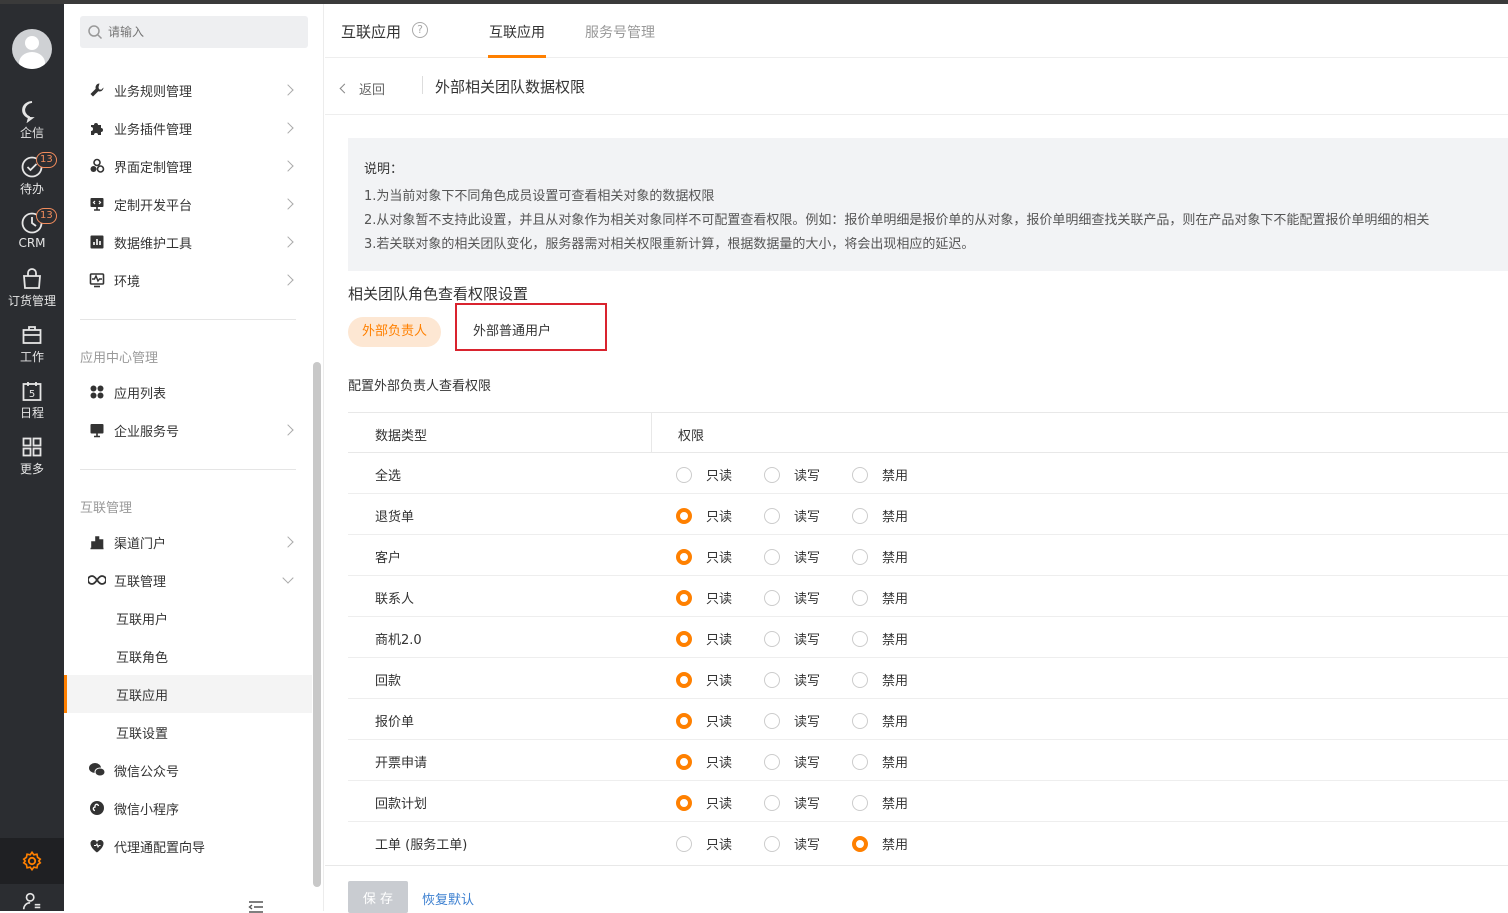  What do you see at coordinates (188, 90) in the screenshot?
I see `sidebar-item-business-rules: 业务规则管理` at bounding box center [188, 90].